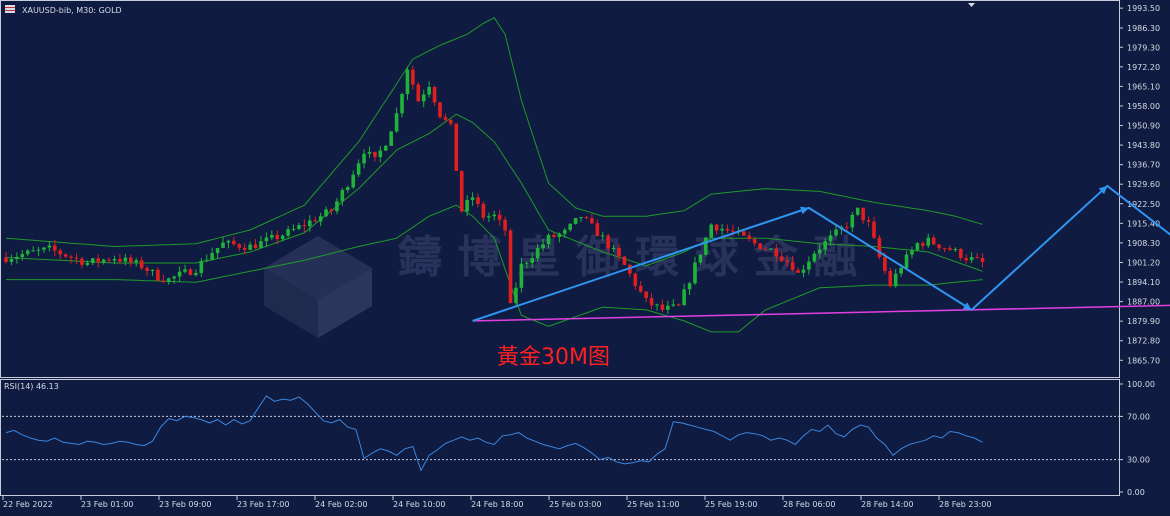 This screenshot has height=516, width=1170. Describe the element at coordinates (575, 504) in the screenshot. I see `time-tick-label: 25 Feb 03:00` at that location.